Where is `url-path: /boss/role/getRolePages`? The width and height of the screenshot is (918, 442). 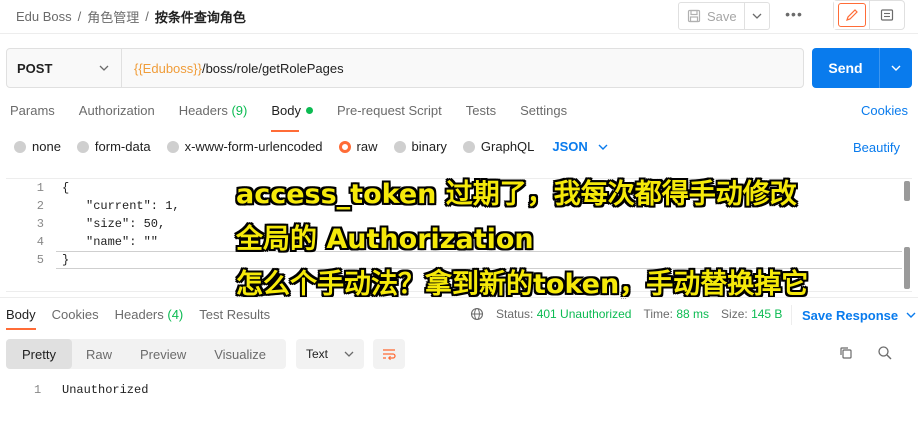 url-path: /boss/role/getRolePages is located at coordinates (272, 68).